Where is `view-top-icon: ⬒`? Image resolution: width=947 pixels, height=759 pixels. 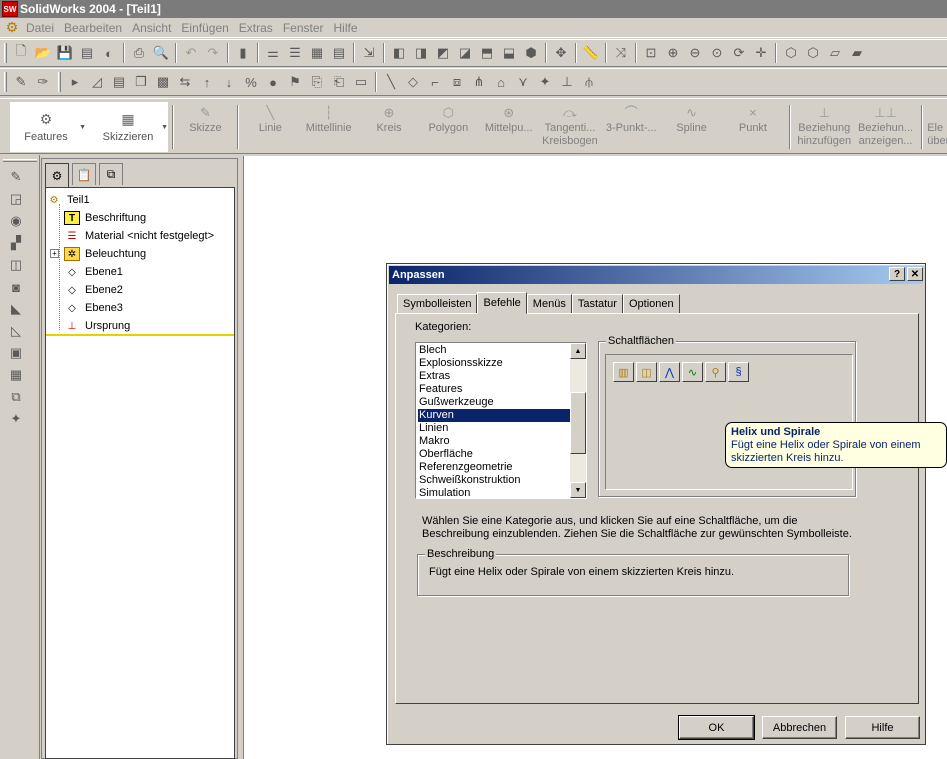
view-top-icon: ⬒ is located at coordinates (487, 53).